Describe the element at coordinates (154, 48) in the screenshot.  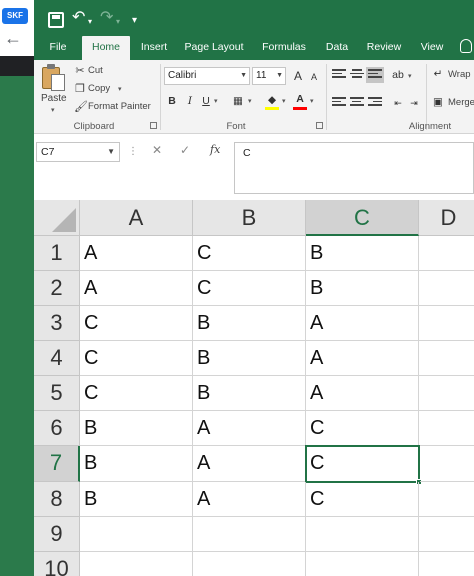
I see `tab-insert: Insert` at that location.